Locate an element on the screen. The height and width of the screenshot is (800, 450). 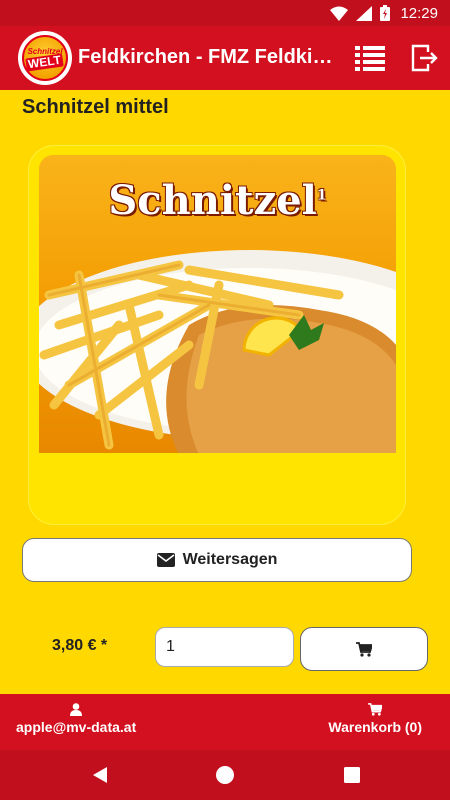
logout-button is located at coordinates (424, 58).